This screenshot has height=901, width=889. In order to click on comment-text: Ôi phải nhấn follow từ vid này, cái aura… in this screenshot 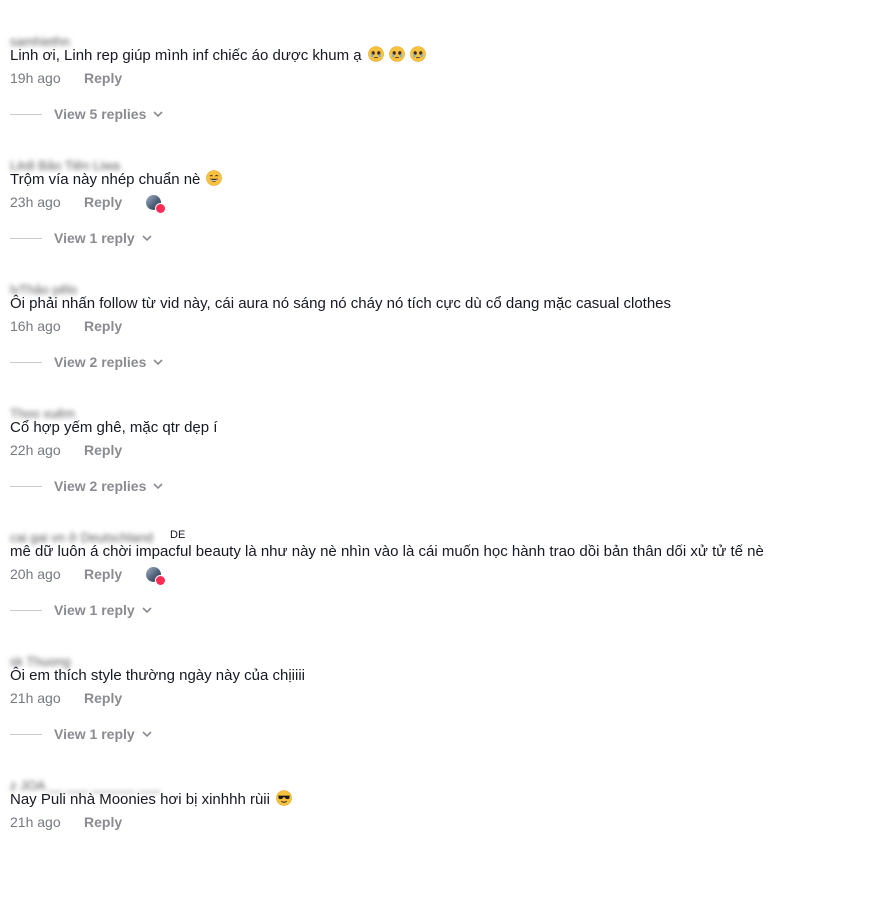, I will do `click(341, 303)`.